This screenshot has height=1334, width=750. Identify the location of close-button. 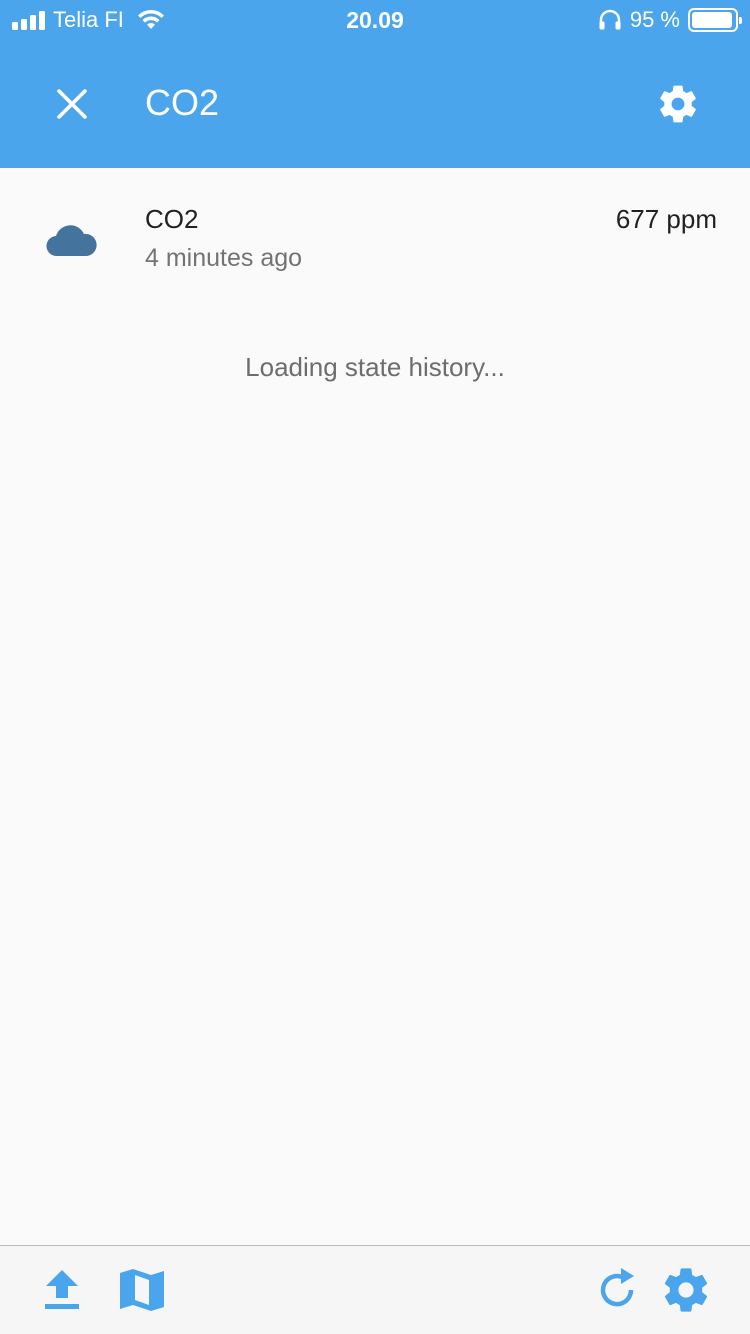
(72, 104).